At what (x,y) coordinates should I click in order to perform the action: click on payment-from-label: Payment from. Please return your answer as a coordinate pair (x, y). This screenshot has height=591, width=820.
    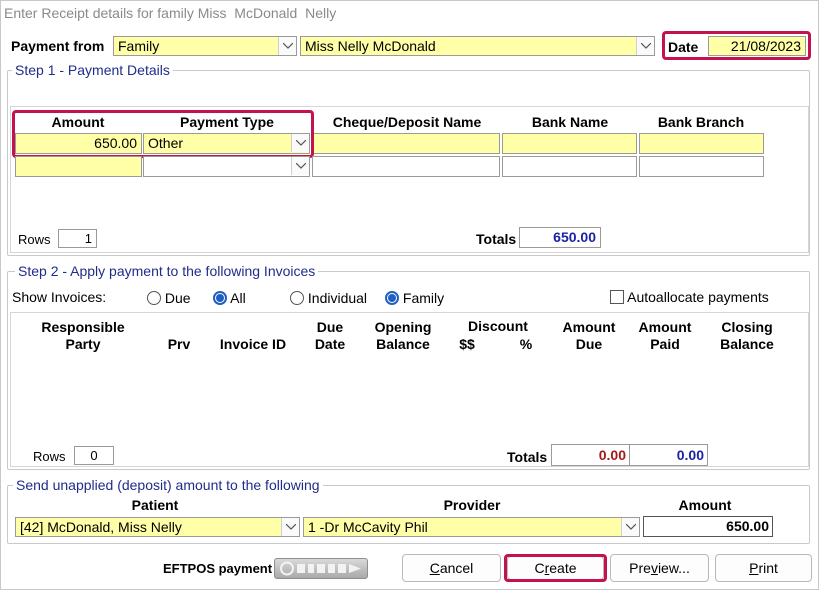
    Looking at the image, I should click on (58, 46).